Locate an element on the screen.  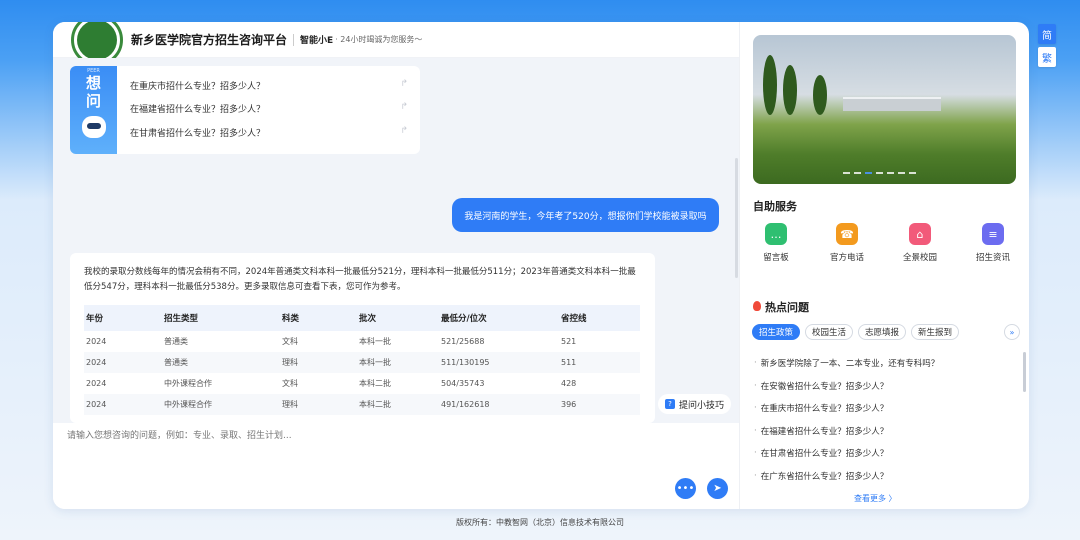
ask-banner-char-1: 想 is located at coordinates (93, 83).